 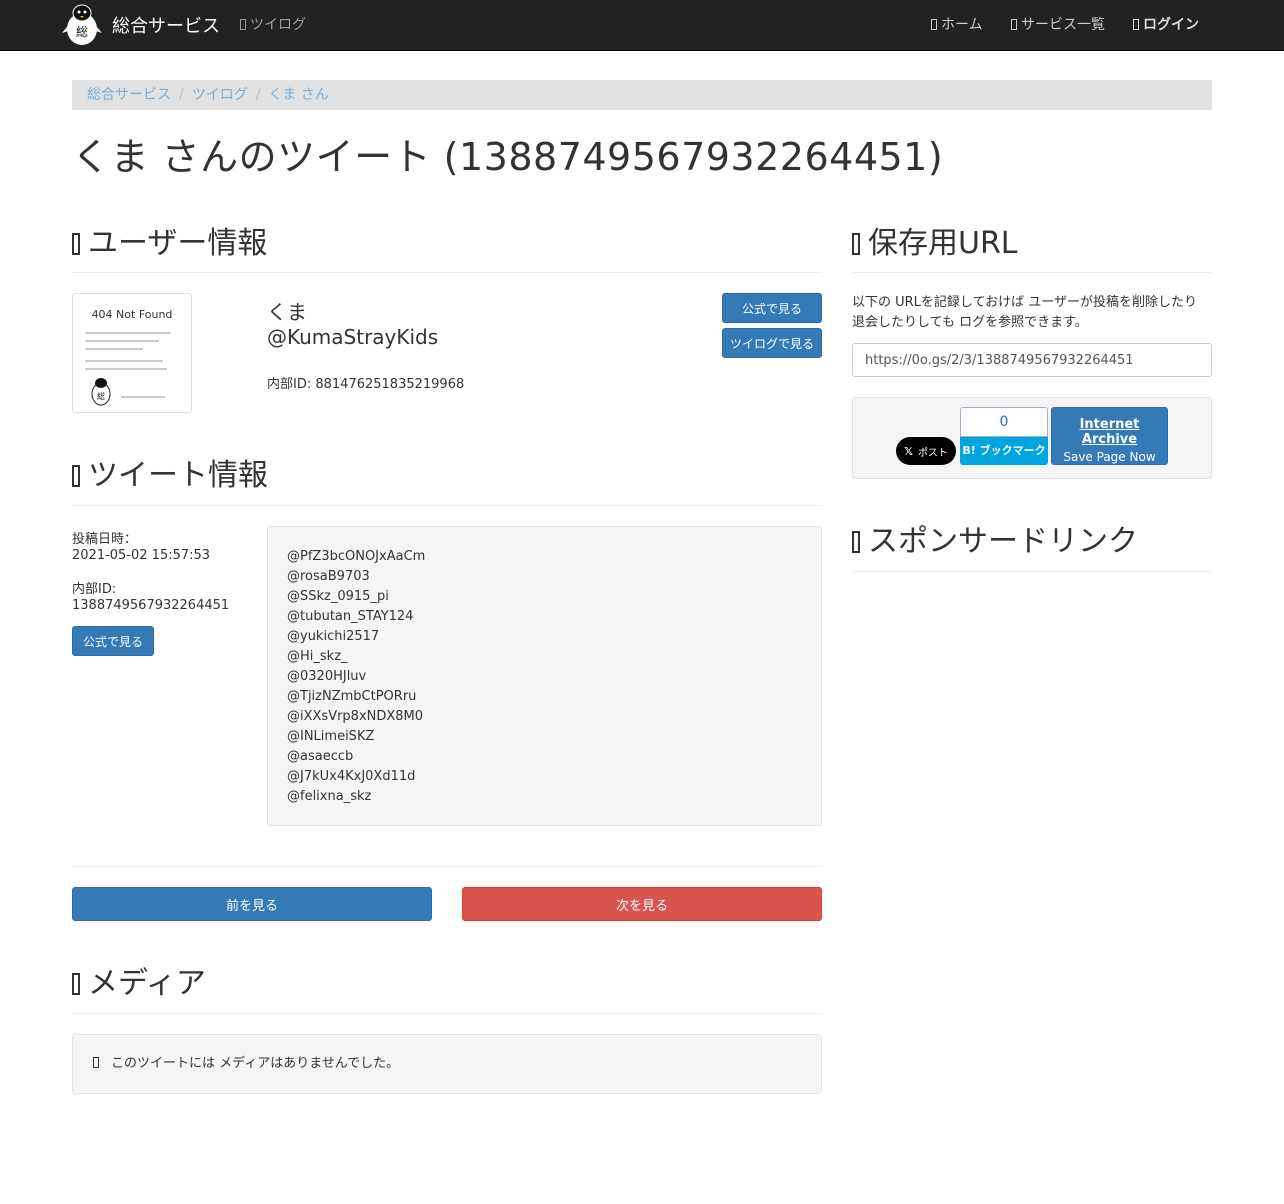 I want to click on breadcrumb-item-twilog: ツイログ, so click(x=220, y=95).